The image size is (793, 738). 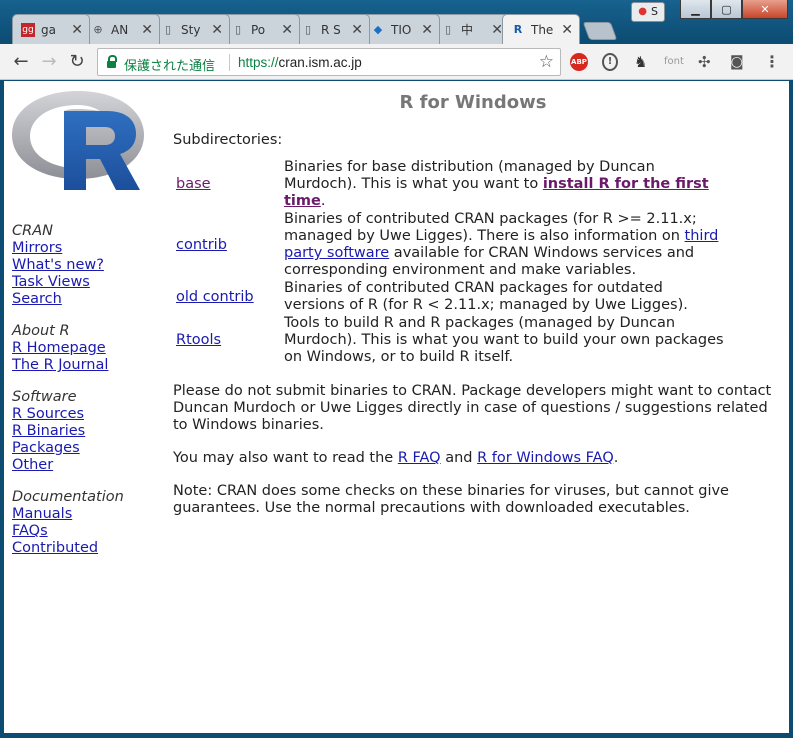 I want to click on lock-icon, so click(x=112, y=61).